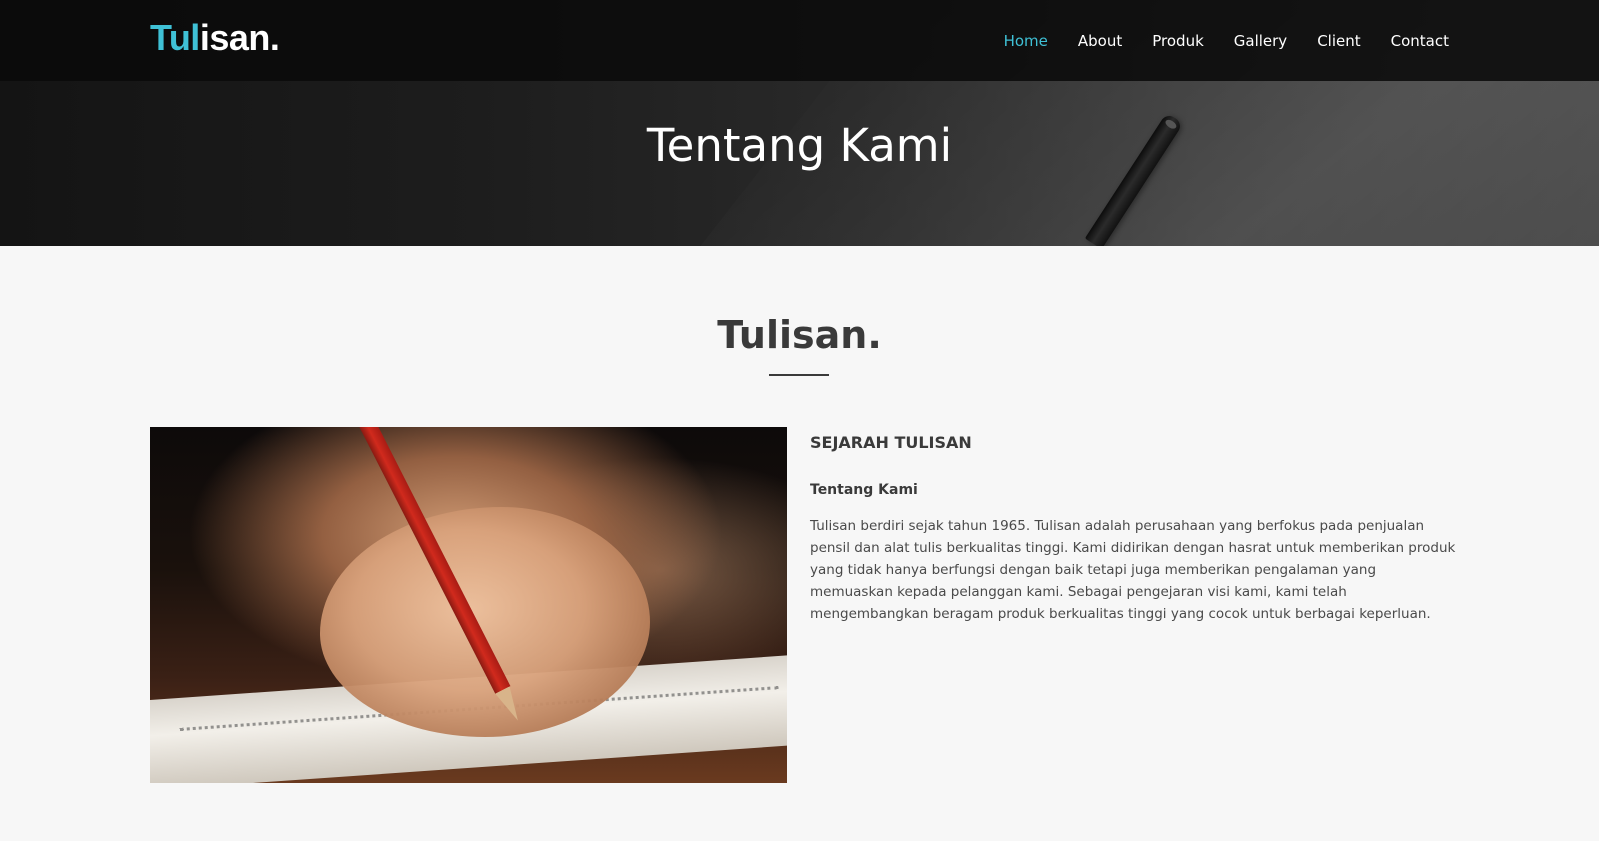  I want to click on nav-item-client: Client, so click(1338, 41).